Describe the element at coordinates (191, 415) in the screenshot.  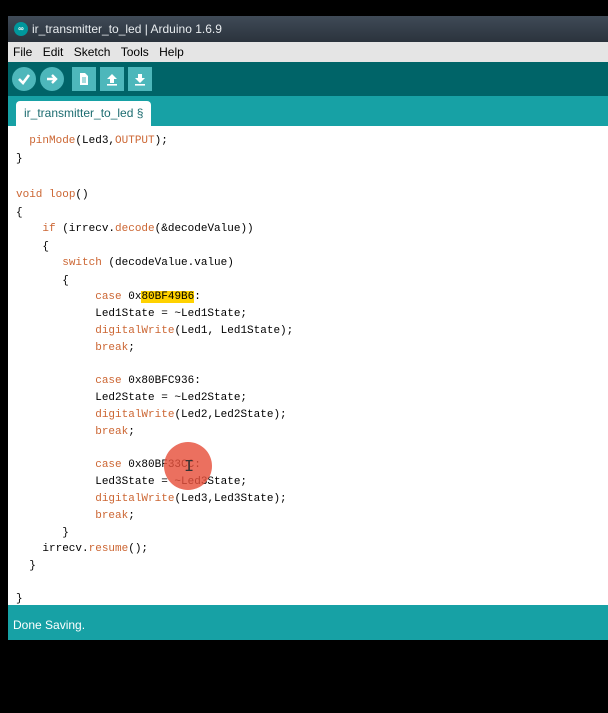
I see `code-line: digitalWrite(Led2,Led2State);` at that location.